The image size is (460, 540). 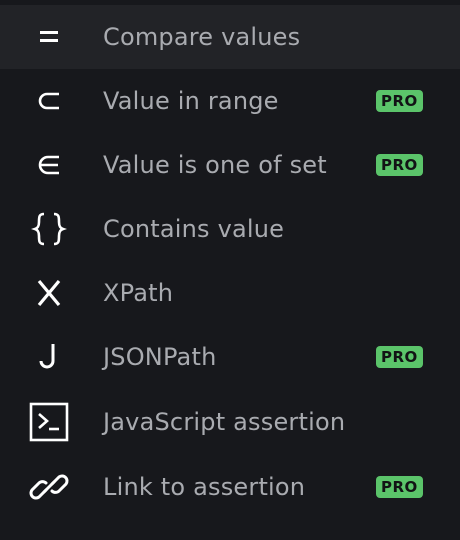 What do you see at coordinates (194, 229) in the screenshot?
I see `menu-item-label: Contains value` at bounding box center [194, 229].